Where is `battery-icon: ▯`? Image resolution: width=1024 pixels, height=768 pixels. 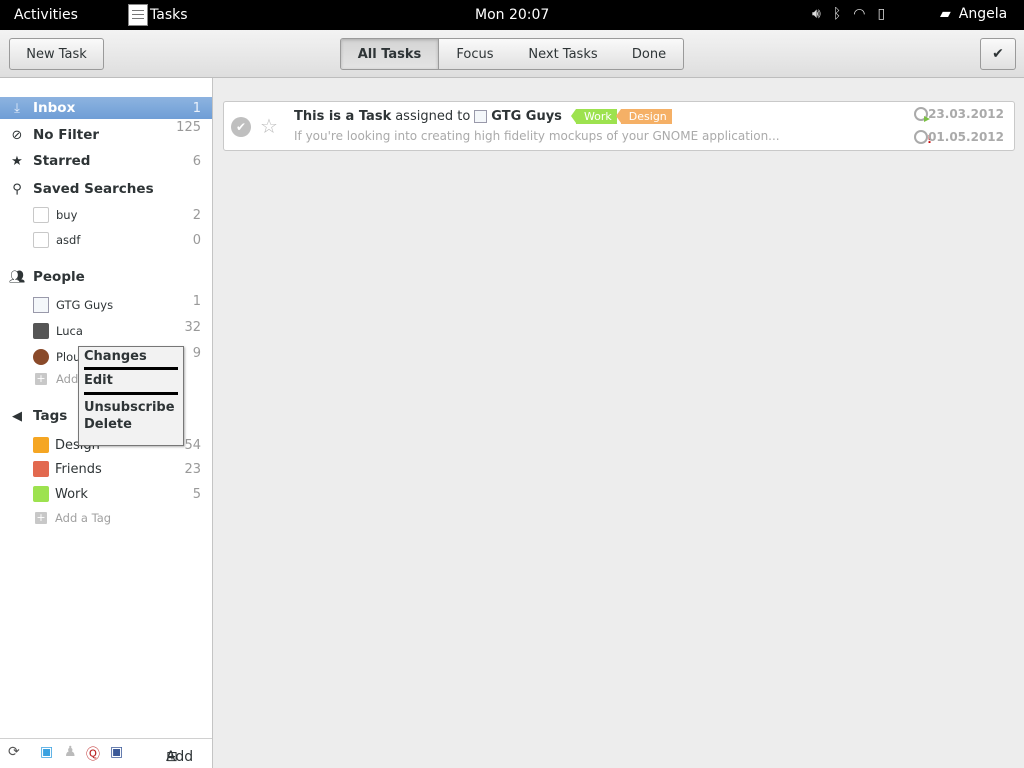
battery-icon: ▯ is located at coordinates (881, 14).